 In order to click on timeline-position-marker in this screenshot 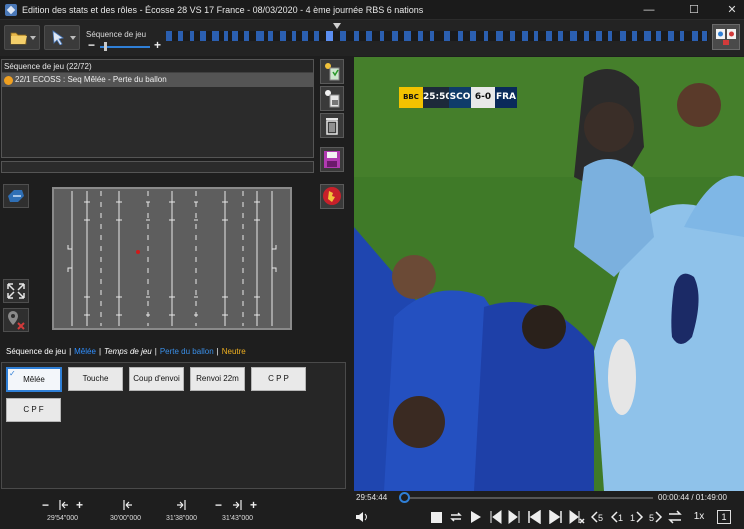, I will do `click(337, 26)`.